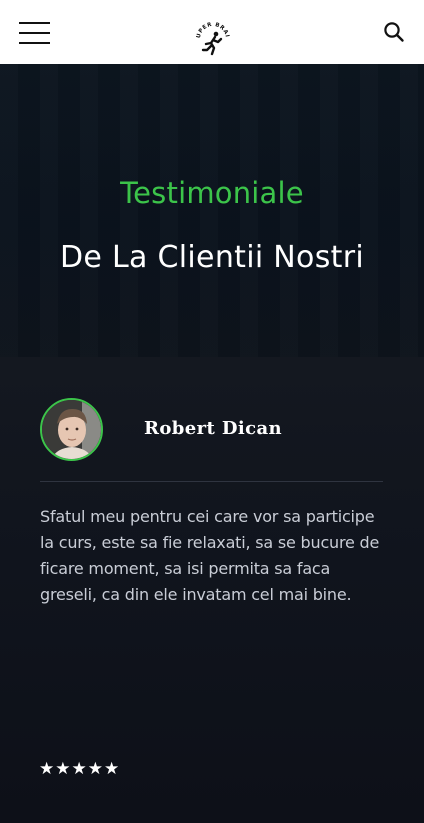 The width and height of the screenshot is (424, 823). Describe the element at coordinates (212, 257) in the screenshot. I see `section-title: De La Clientii Nostri` at that location.